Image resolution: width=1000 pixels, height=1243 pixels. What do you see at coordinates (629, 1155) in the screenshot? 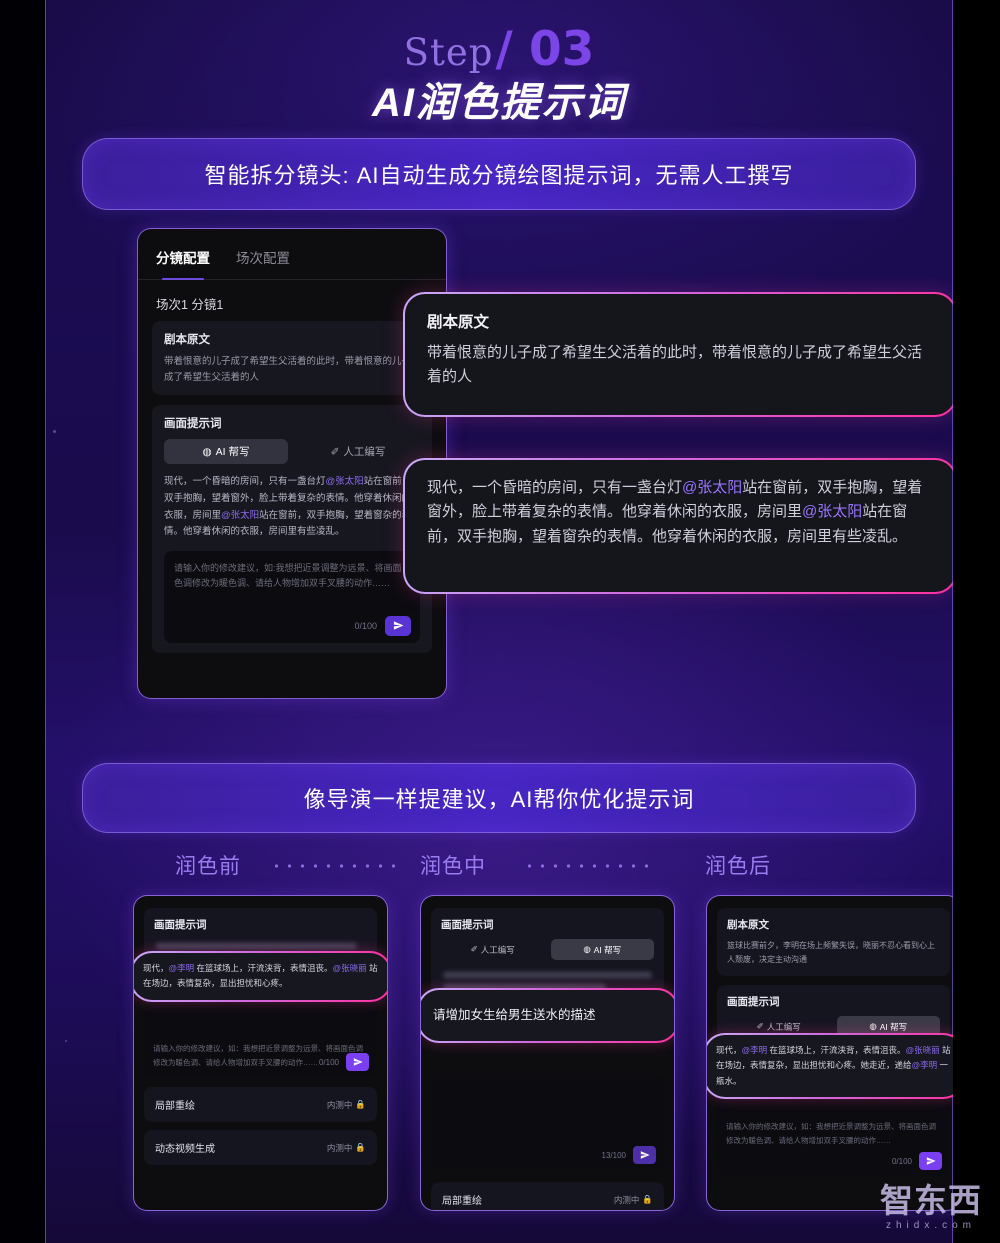
I see `during-suggestion-footer: 13/100` at bounding box center [629, 1155].